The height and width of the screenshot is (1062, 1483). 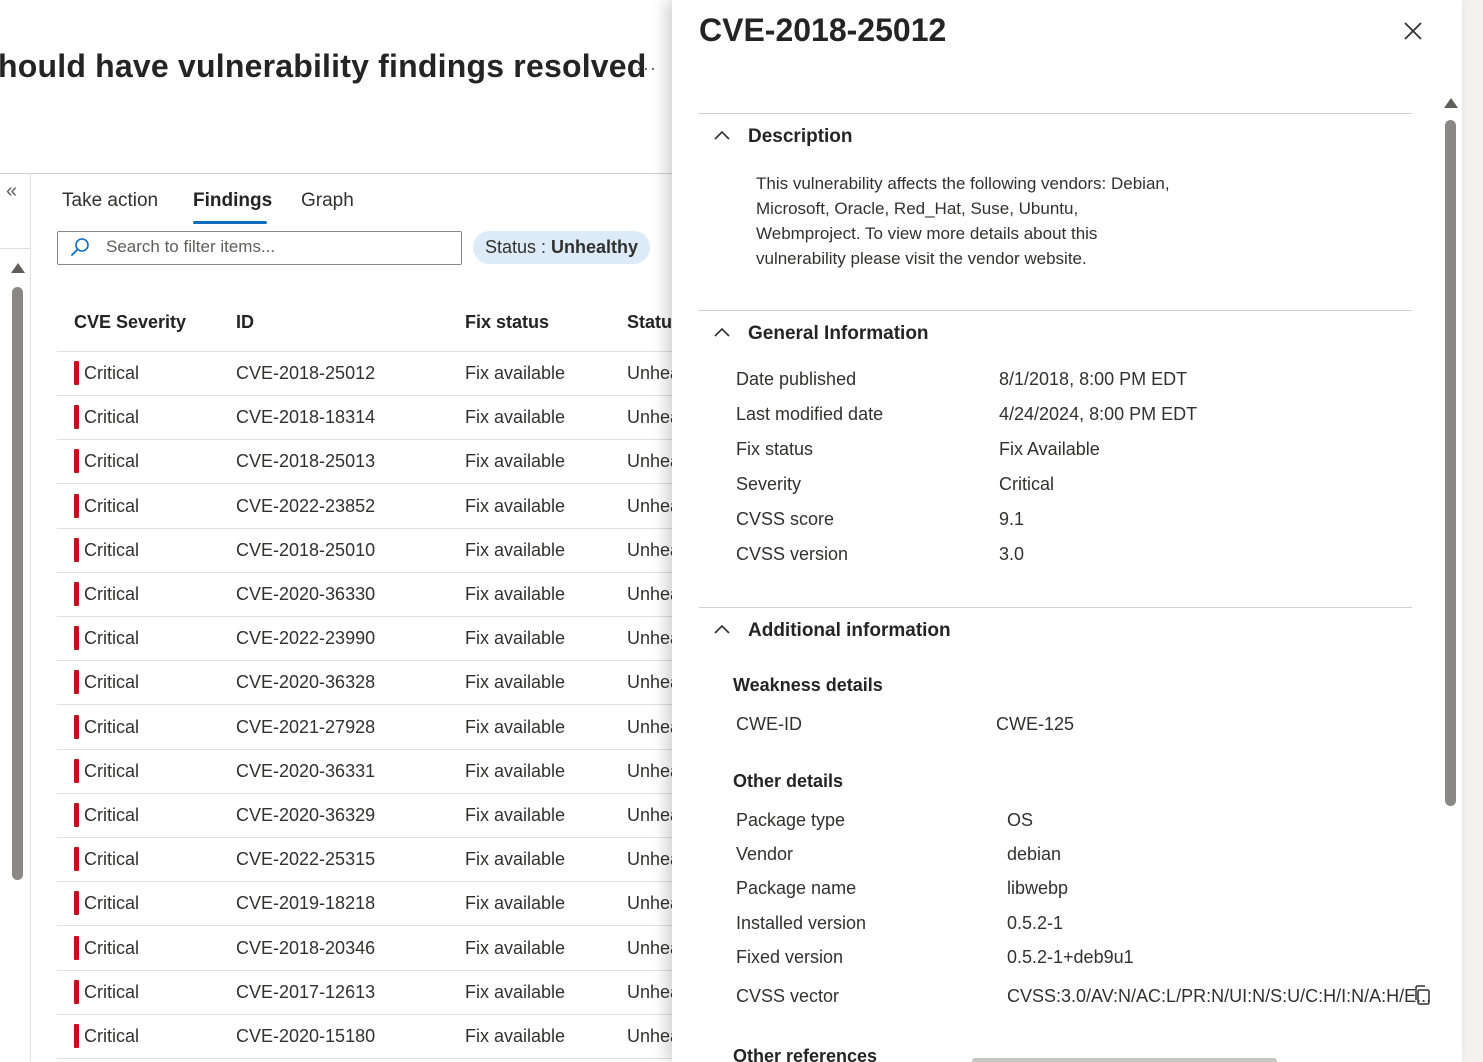 I want to click on search-input, so click(x=276, y=247).